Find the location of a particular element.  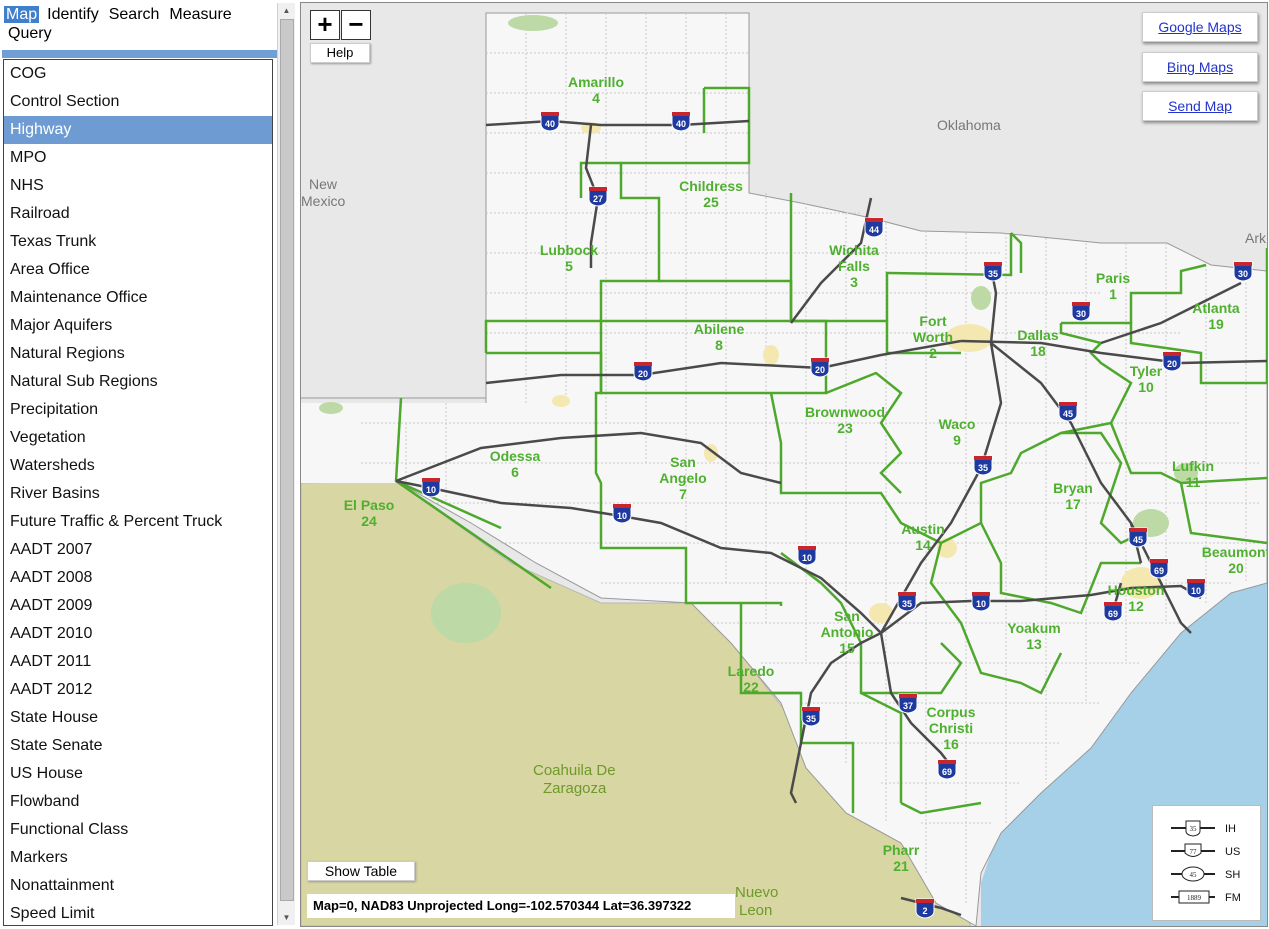

nuevo-leon-label-1: Nuevo is located at coordinates (756, 892).